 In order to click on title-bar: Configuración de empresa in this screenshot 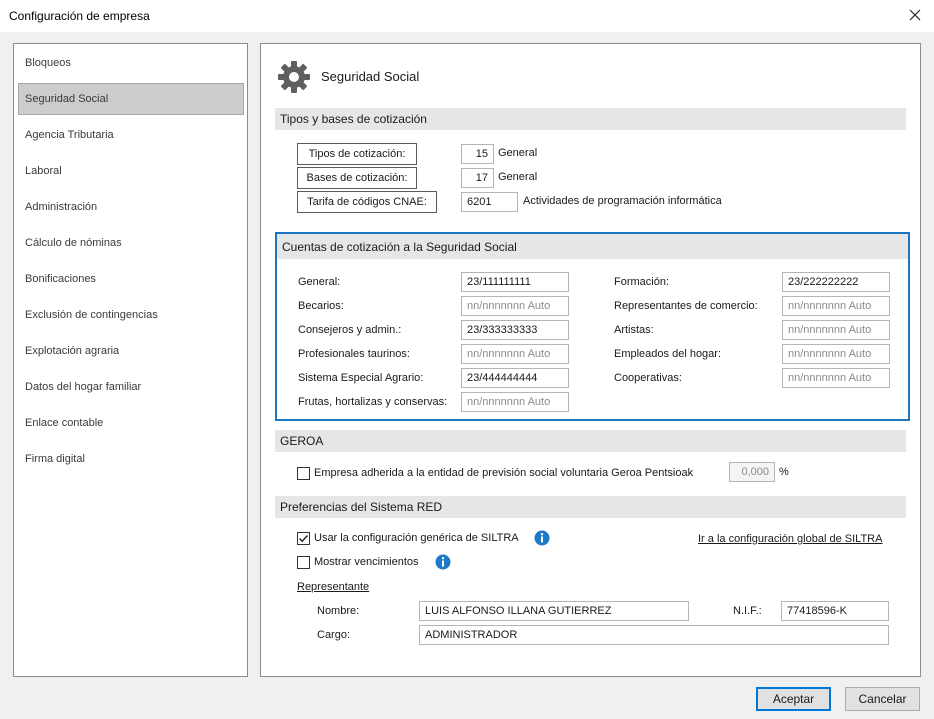, I will do `click(467, 16)`.